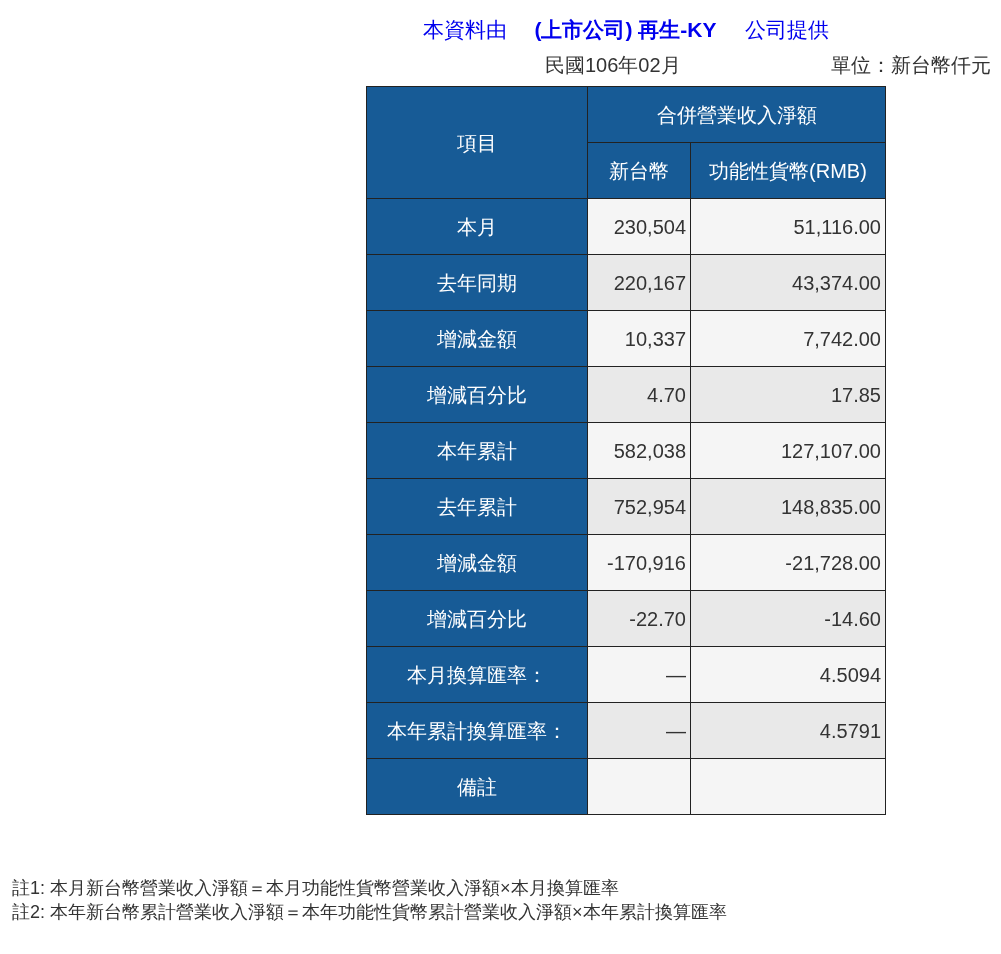 This screenshot has width=1001, height=954. I want to click on table-cell: 230,504, so click(639, 226).